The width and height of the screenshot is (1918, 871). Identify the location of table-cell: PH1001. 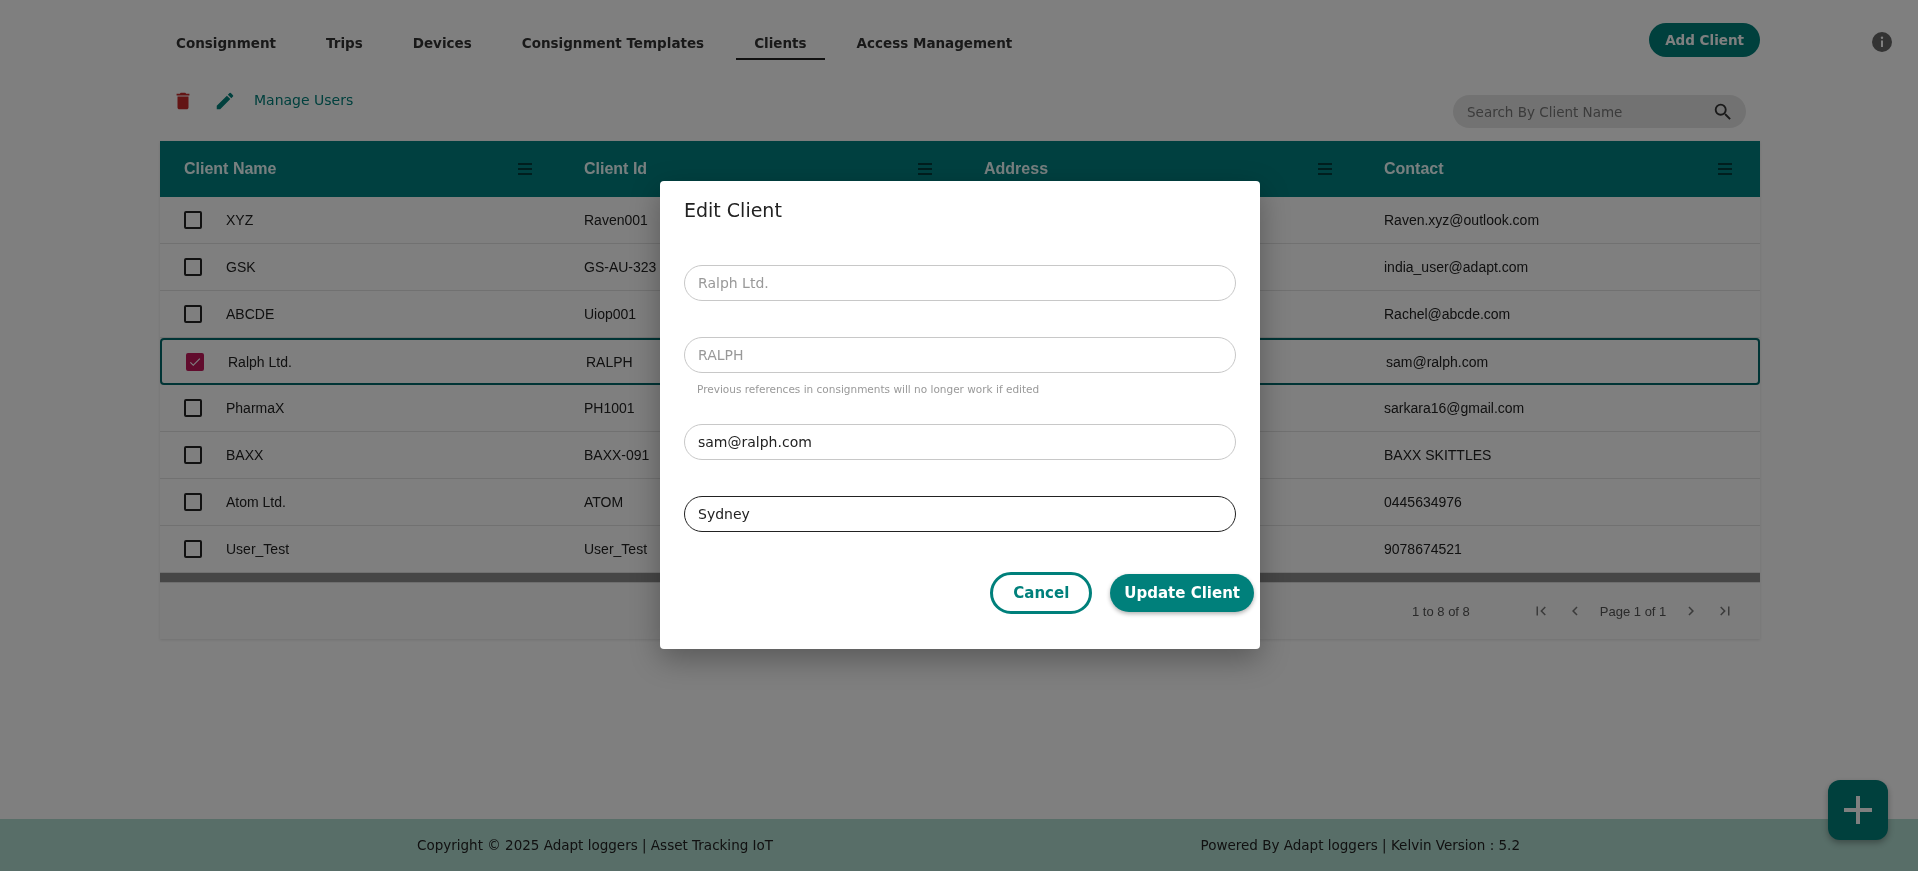
(609, 408).